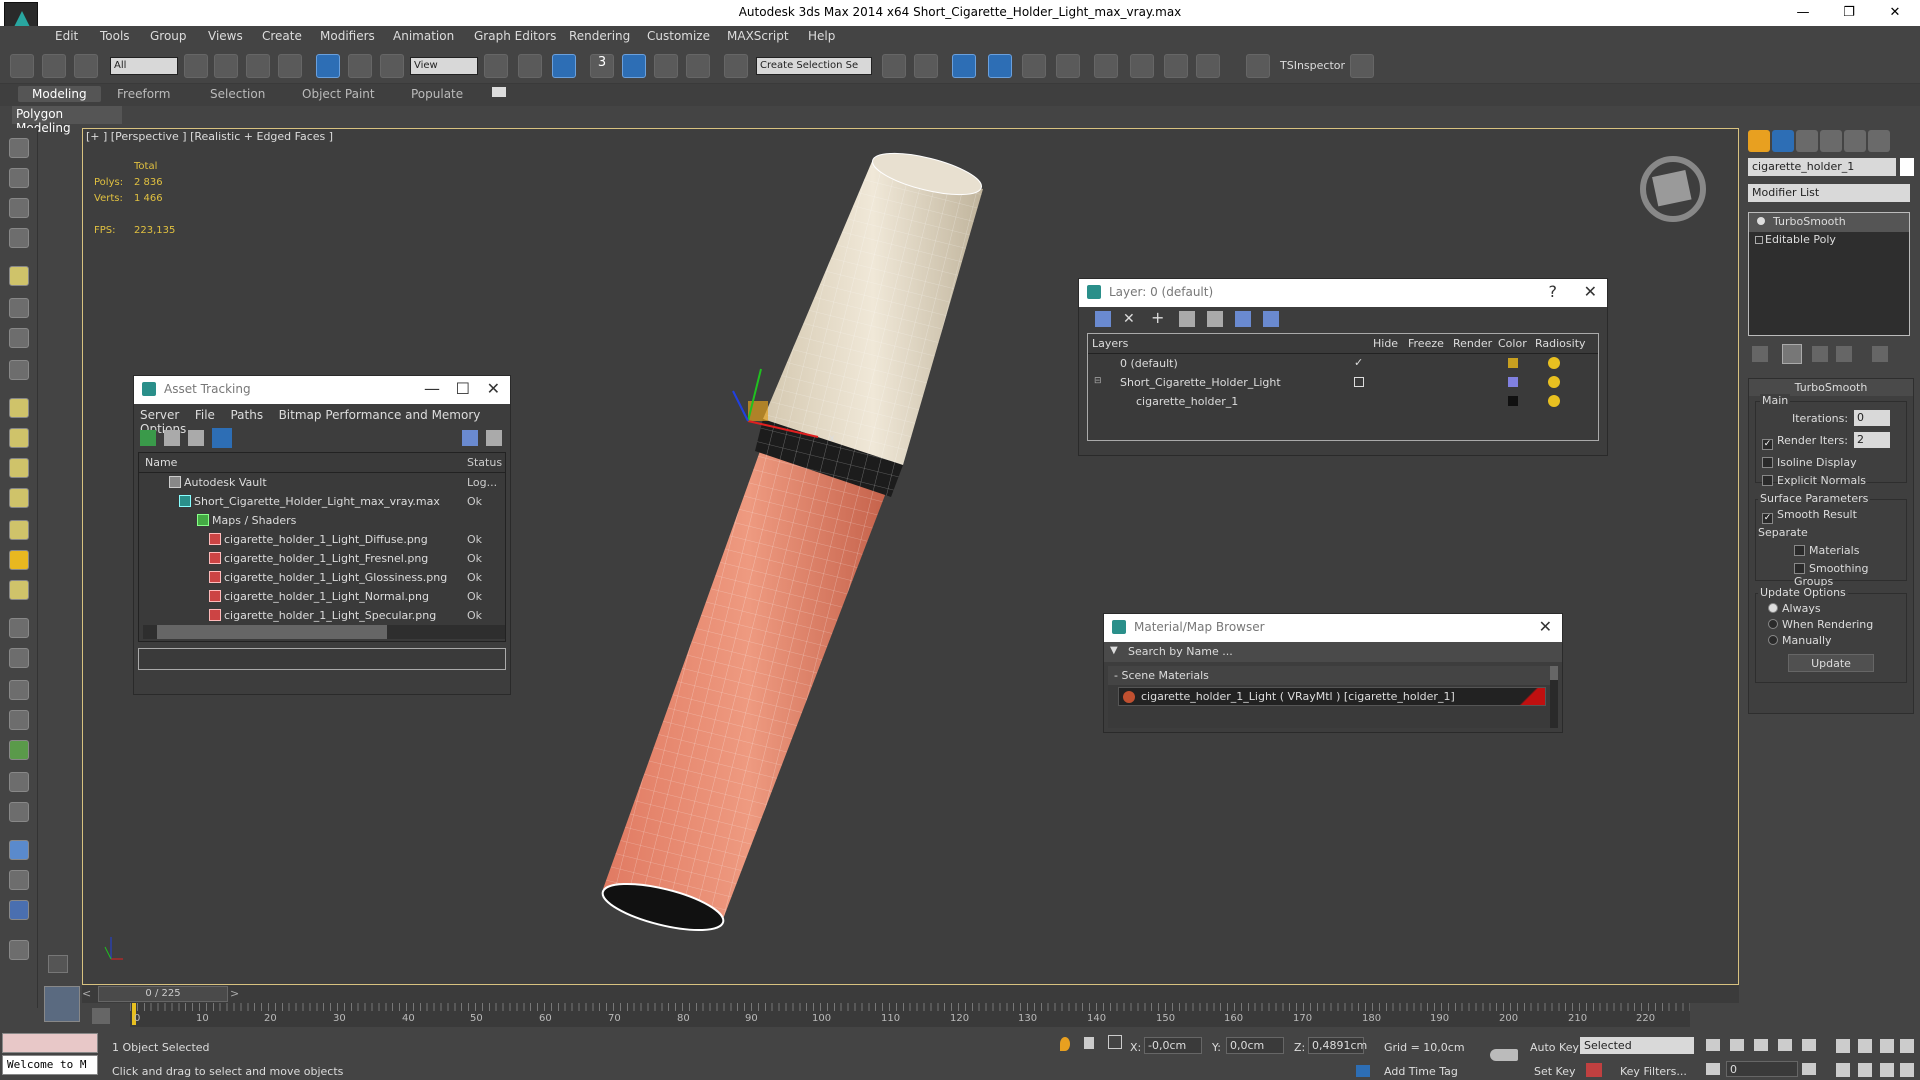 This screenshot has height=1080, width=1920. I want to click on always-radio: Always, so click(1794, 608).